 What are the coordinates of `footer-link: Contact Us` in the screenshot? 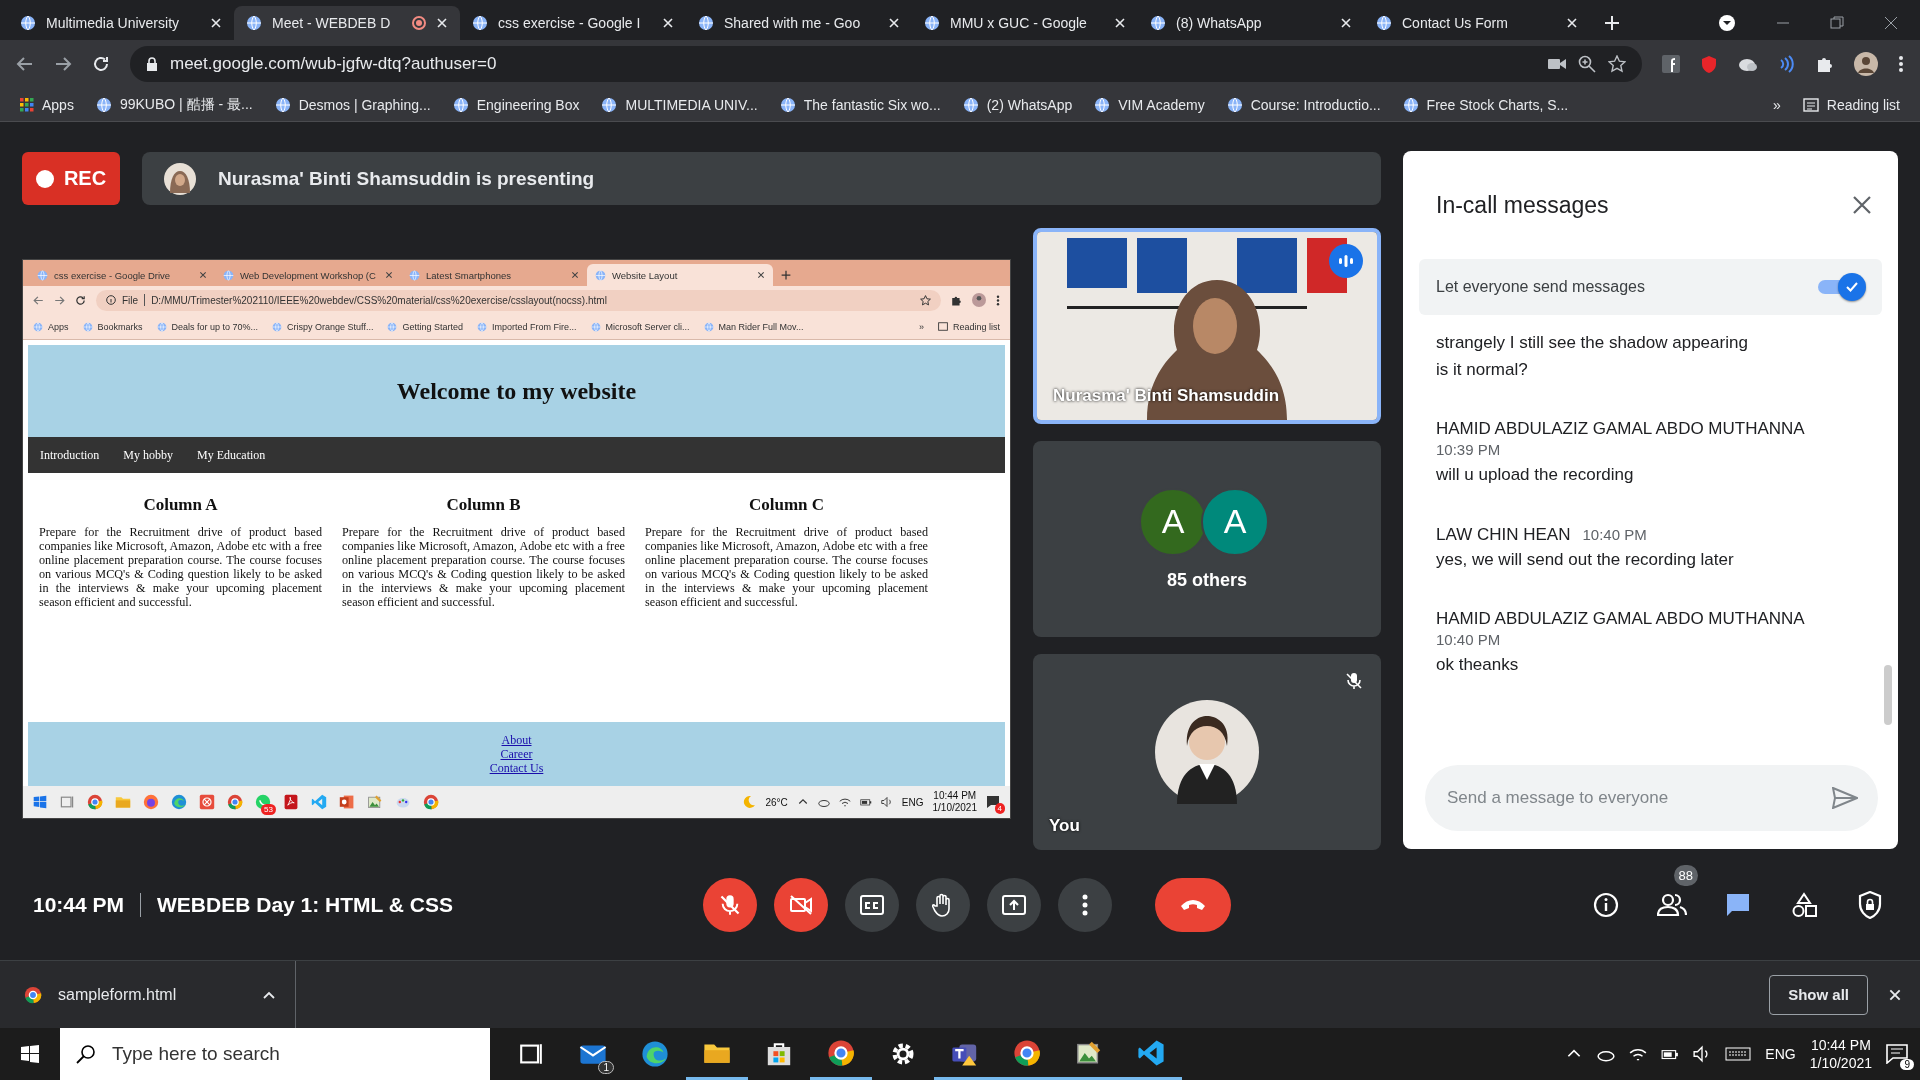 It's located at (516, 768).